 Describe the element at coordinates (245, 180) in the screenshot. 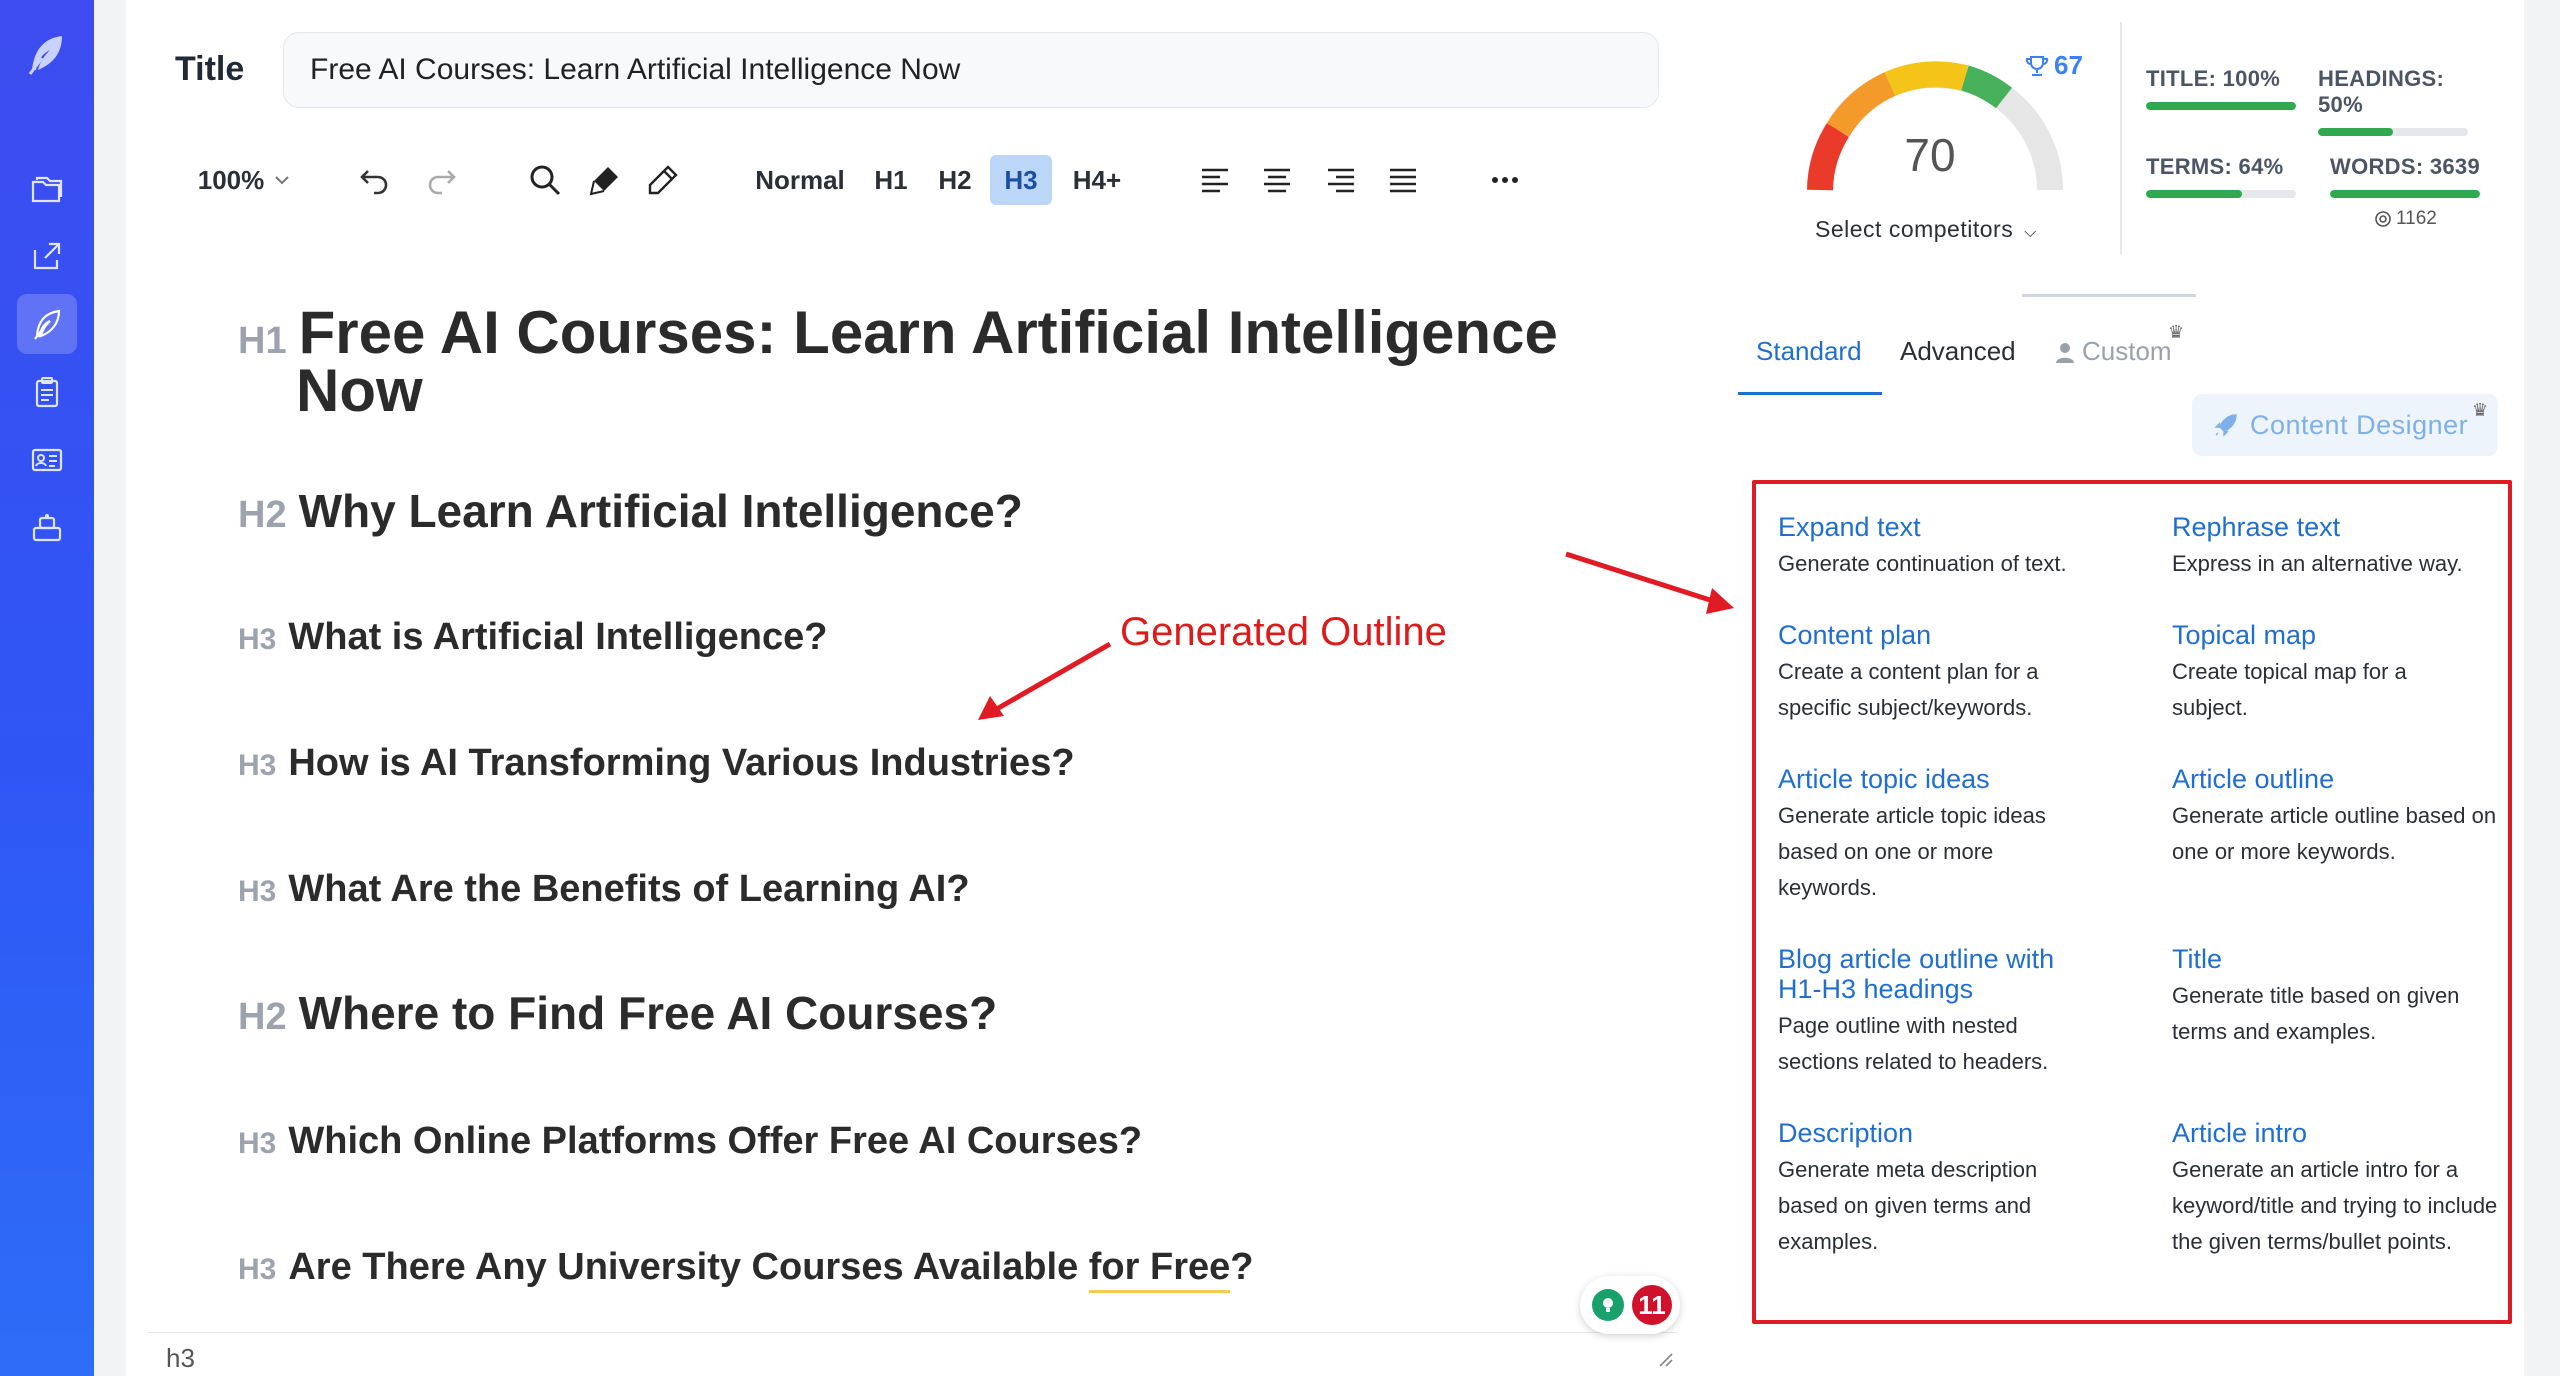

I see `zoom-select: 100%` at that location.